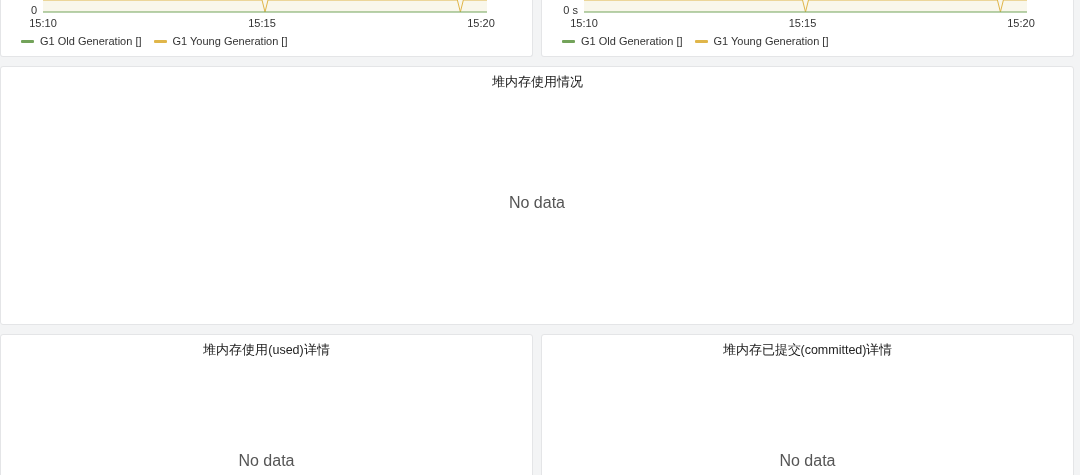  What do you see at coordinates (570, 10) in the screenshot?
I see `axis-tick-label: 0 s` at bounding box center [570, 10].